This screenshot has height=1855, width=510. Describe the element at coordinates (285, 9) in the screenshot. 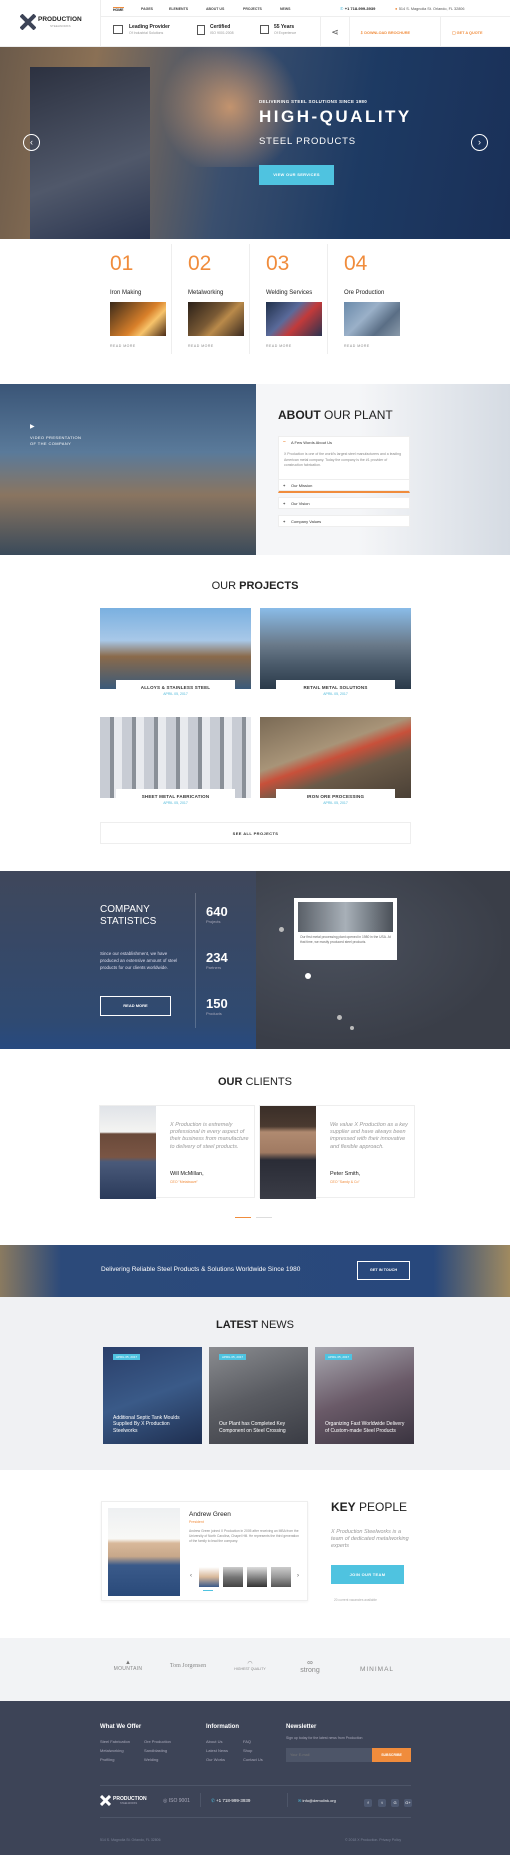

I see `nav-news: NEWS` at that location.